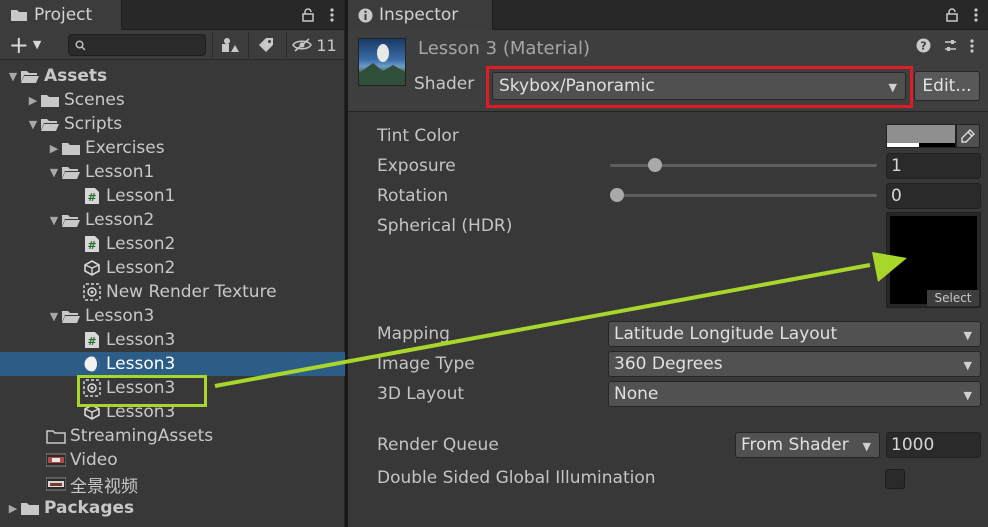 This screenshot has height=527, width=988. What do you see at coordinates (92, 364) in the screenshot?
I see `material-icon` at bounding box center [92, 364].